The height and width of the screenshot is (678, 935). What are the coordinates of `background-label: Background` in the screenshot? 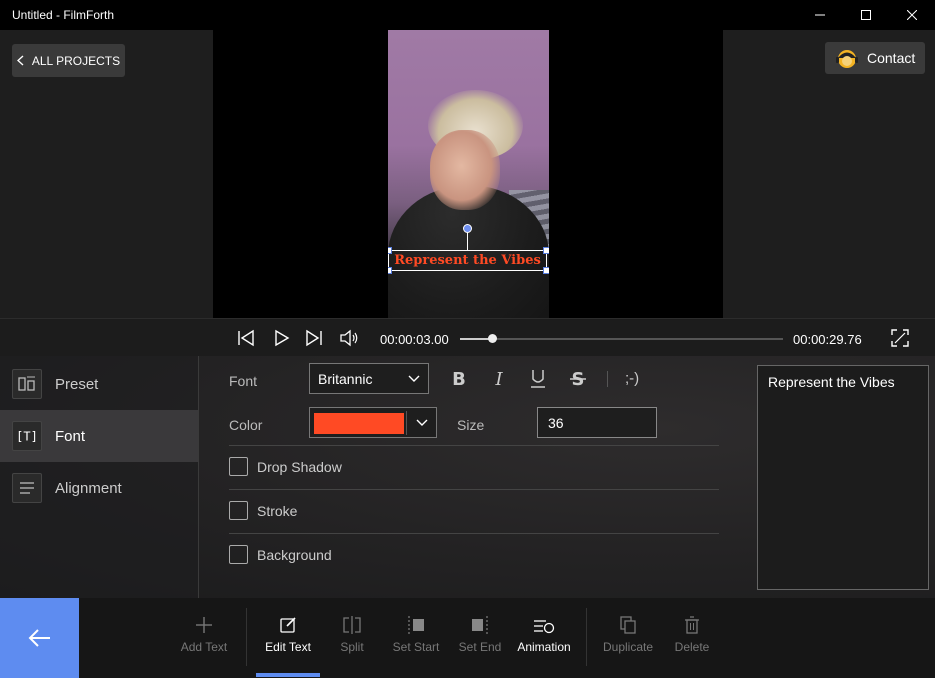 It's located at (294, 555).